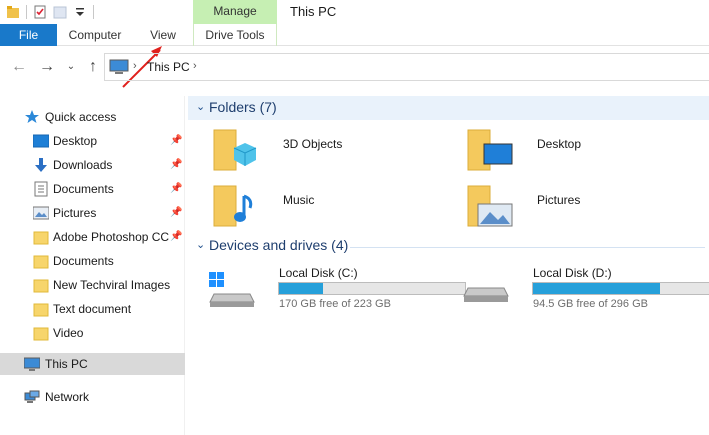  Describe the element at coordinates (60, 12) in the screenshot. I see `new-folder-icon` at that location.